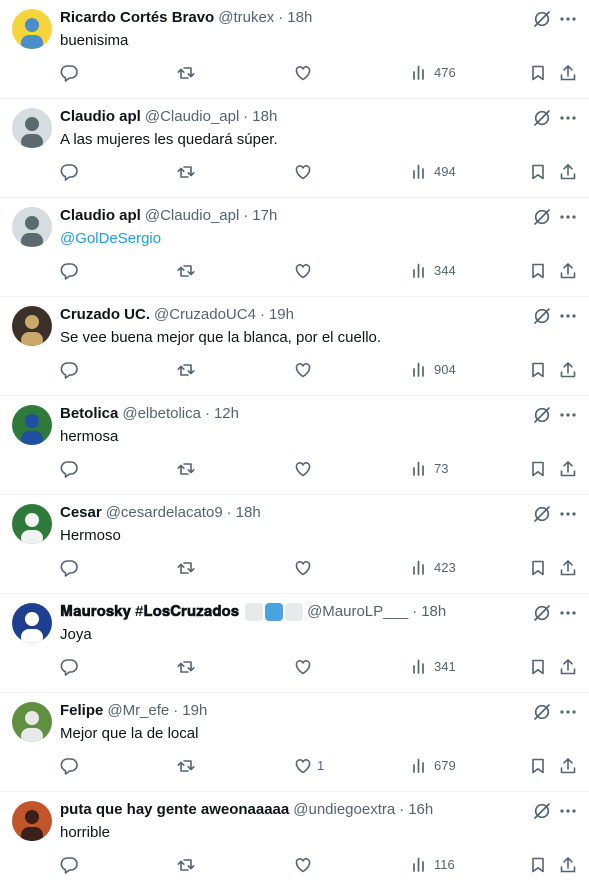 The image size is (589, 883). What do you see at coordinates (357, 612) in the screenshot?
I see `user-handle: @MauroLP___` at bounding box center [357, 612].